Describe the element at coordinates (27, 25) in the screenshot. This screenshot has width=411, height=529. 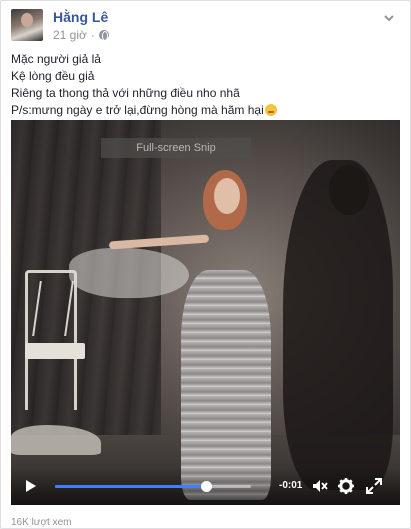
I see `avatar` at that location.